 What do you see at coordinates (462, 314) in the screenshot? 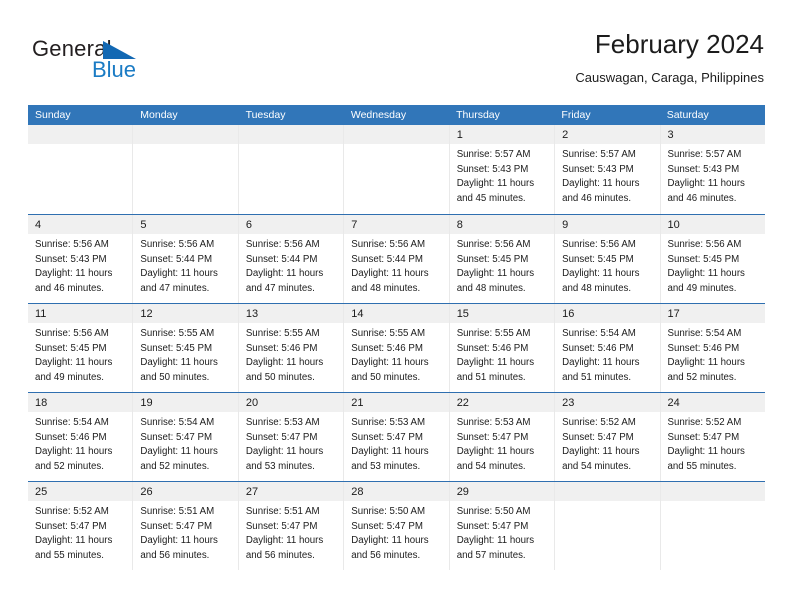
I see `day-number: 15` at bounding box center [462, 314].